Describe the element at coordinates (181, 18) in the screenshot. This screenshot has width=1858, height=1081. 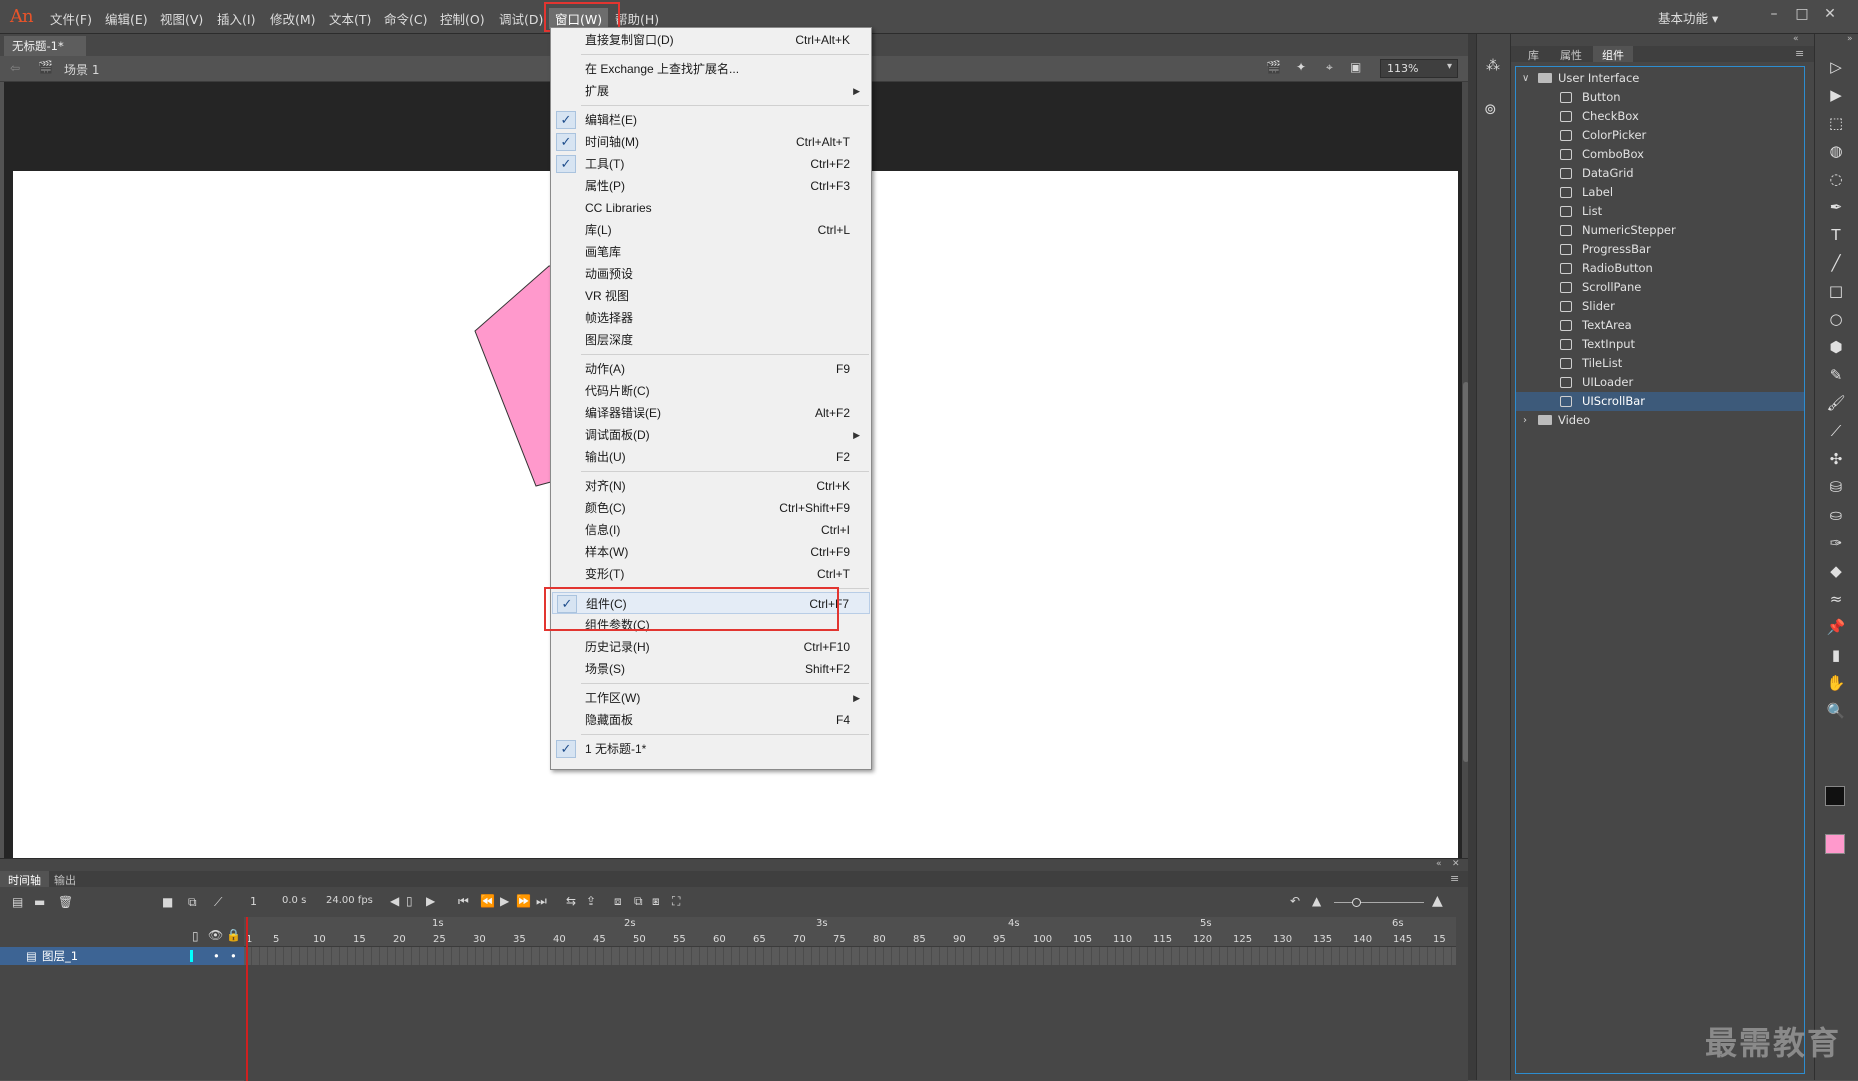
I see `menu-item: 视图(V)` at that location.